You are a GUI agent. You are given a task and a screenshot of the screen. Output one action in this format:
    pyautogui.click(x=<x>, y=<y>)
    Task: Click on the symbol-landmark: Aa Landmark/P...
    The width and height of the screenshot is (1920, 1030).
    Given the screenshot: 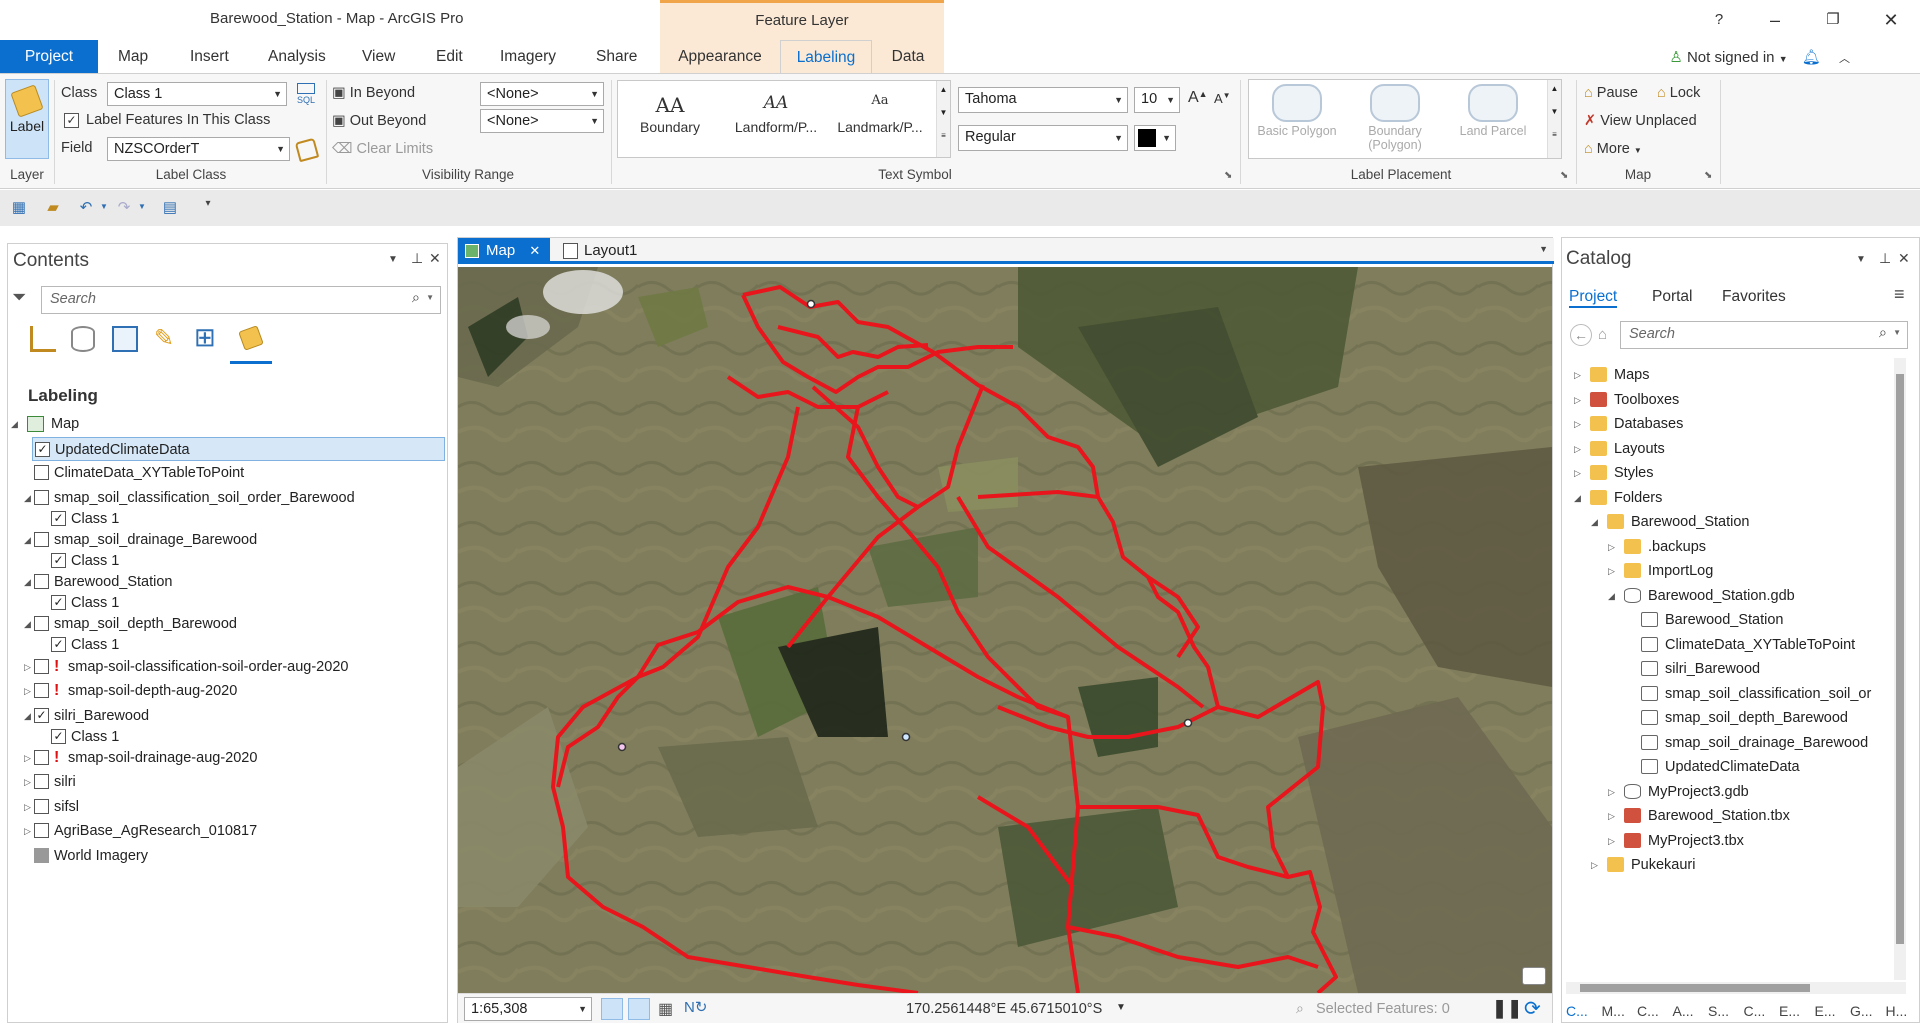 What is the action you would take?
    pyautogui.click(x=880, y=116)
    